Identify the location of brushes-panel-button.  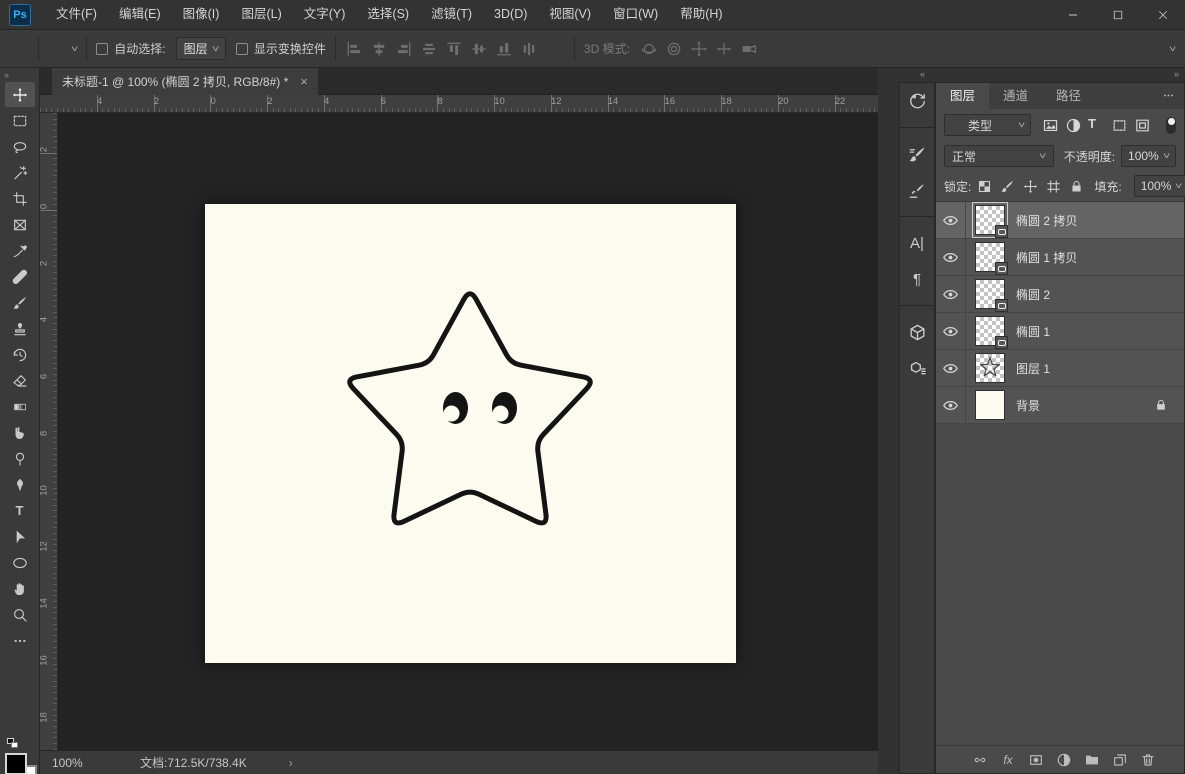
(917, 190).